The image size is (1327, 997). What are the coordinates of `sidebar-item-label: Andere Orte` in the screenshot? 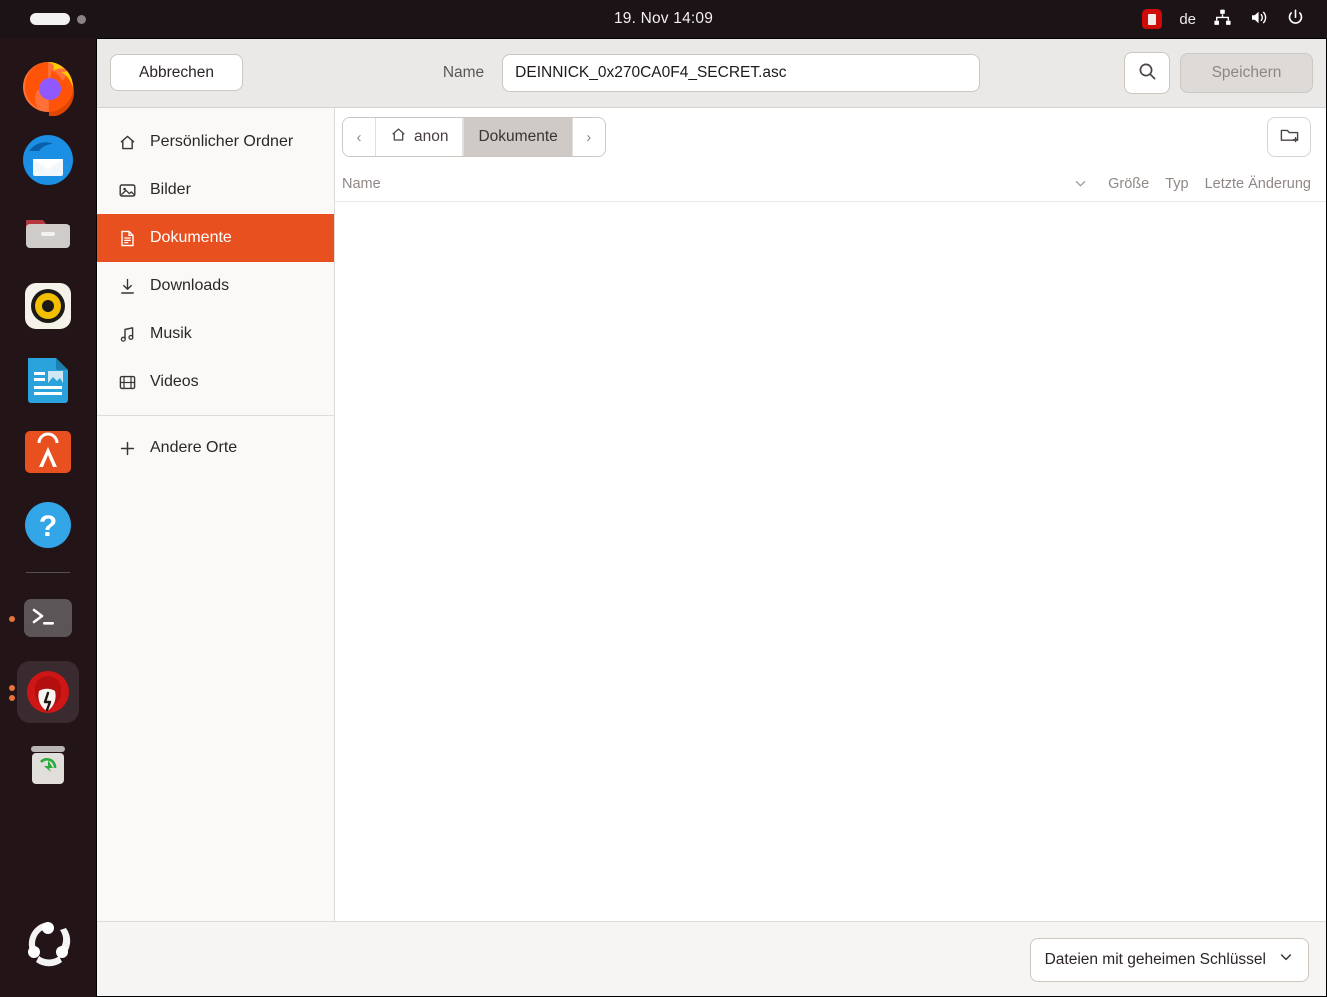 It's located at (194, 447).